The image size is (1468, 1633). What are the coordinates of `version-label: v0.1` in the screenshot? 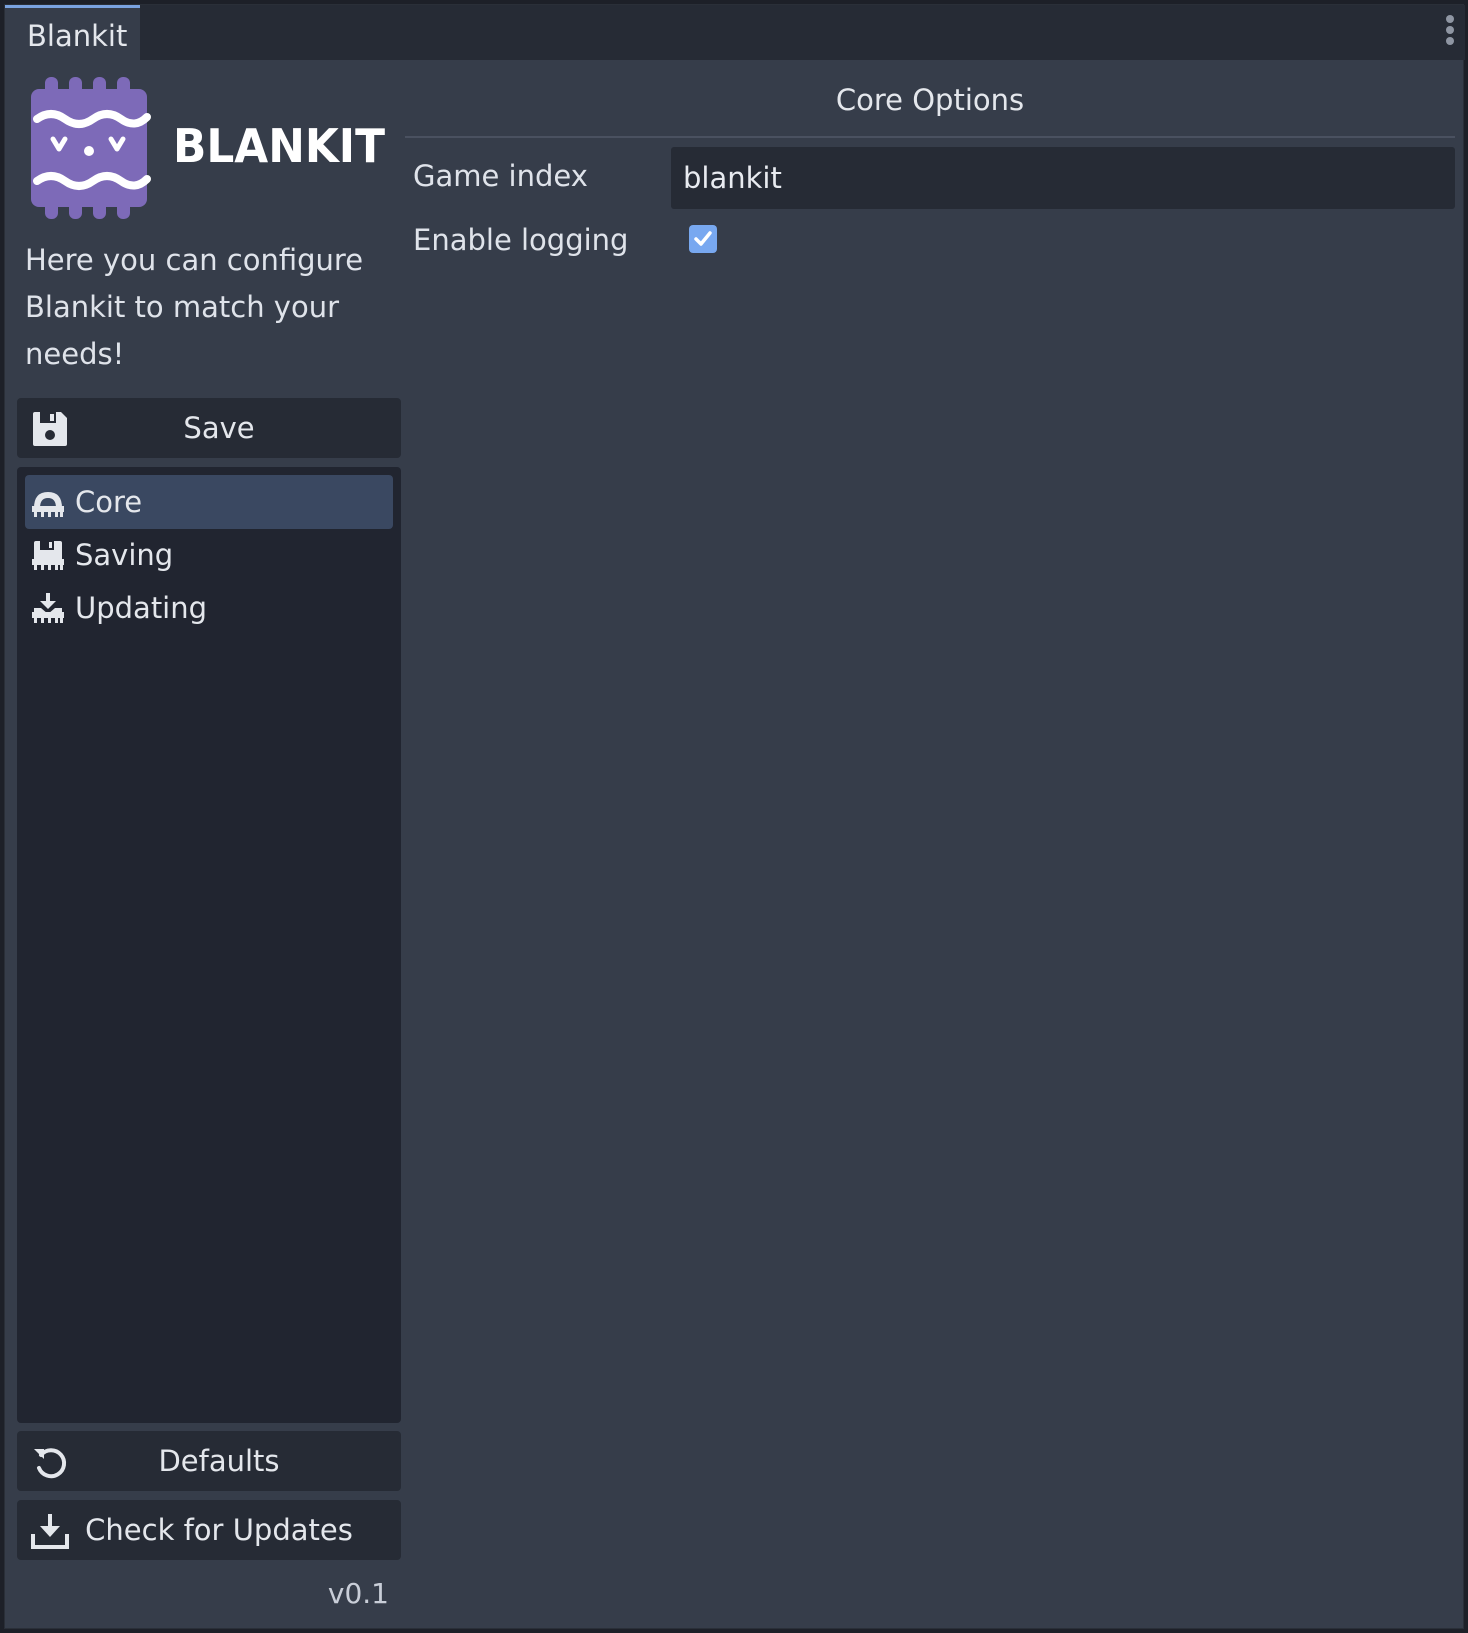 It's located at (358, 1593).